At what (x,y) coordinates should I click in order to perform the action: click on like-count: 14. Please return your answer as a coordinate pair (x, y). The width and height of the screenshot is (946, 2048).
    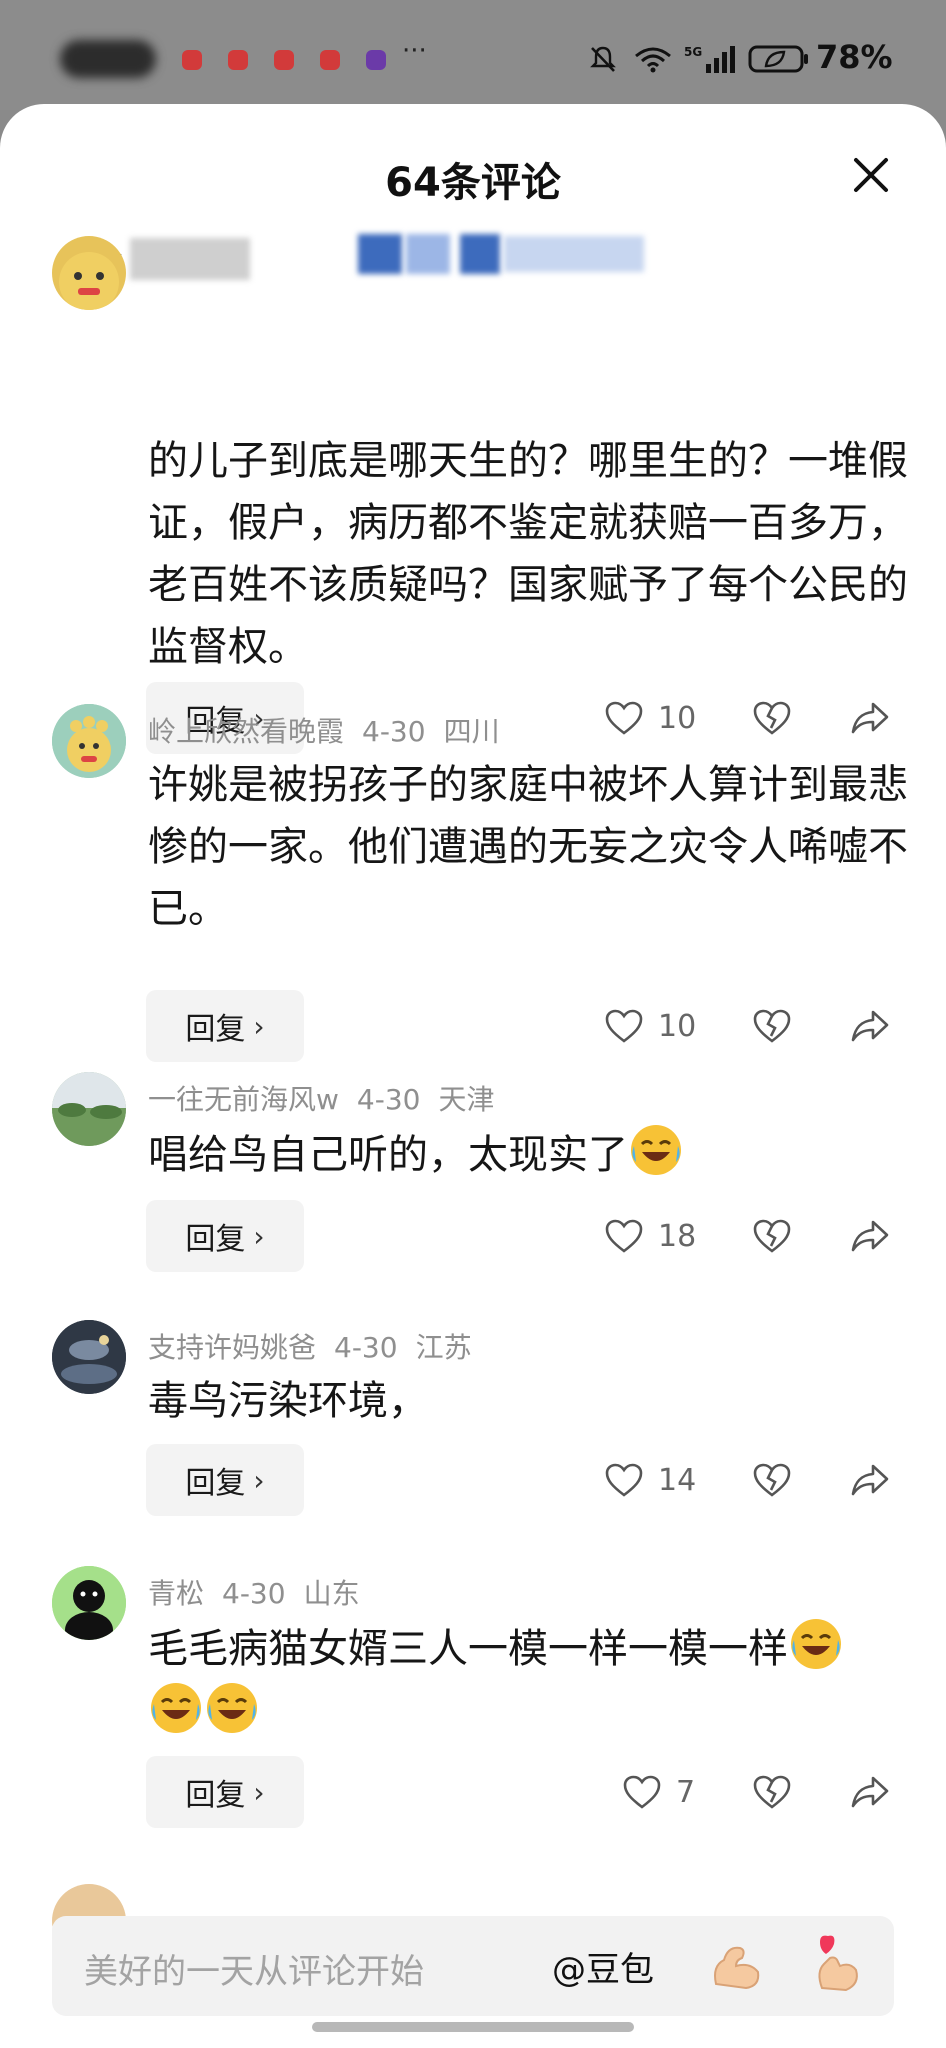
    Looking at the image, I should click on (677, 1480).